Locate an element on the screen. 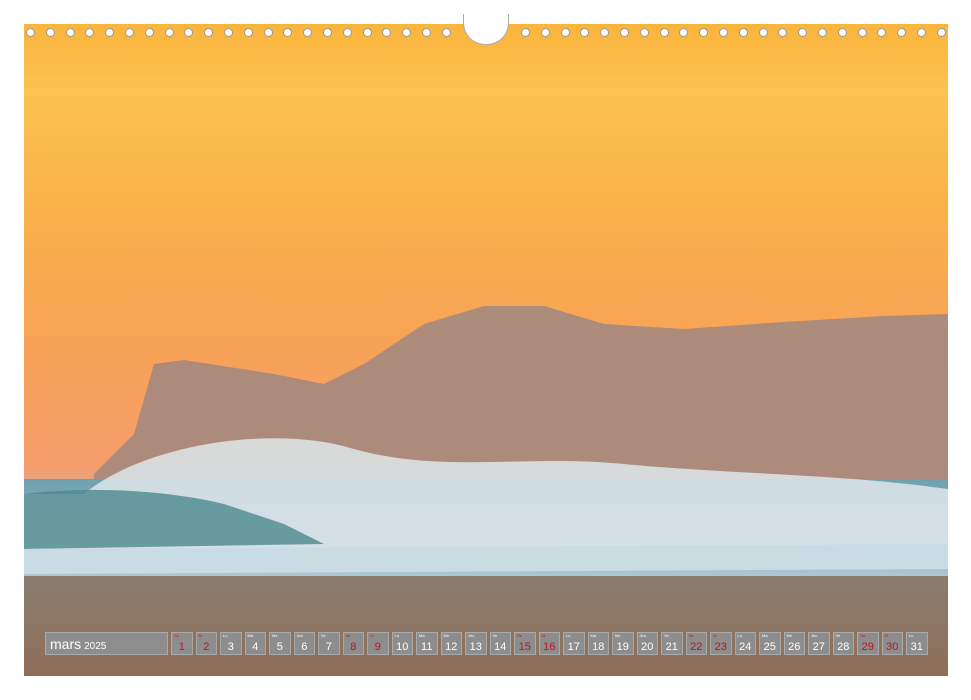 This screenshot has height=700, width=971. day-cell: Jeu 13 is located at coordinates (476, 643).